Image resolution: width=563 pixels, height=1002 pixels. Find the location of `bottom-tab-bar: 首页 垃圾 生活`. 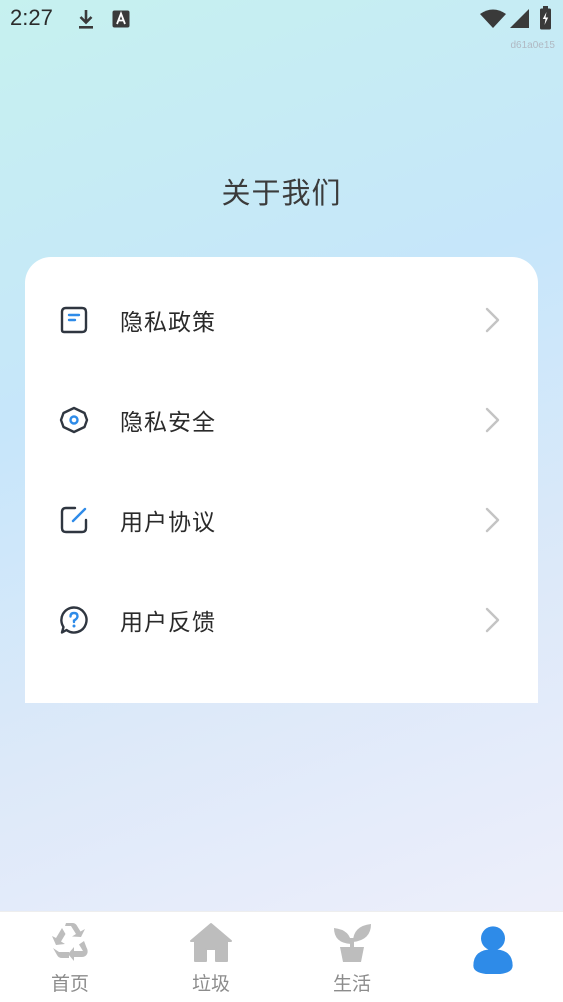

bottom-tab-bar: 首页 垃圾 生活 is located at coordinates (281, 956).